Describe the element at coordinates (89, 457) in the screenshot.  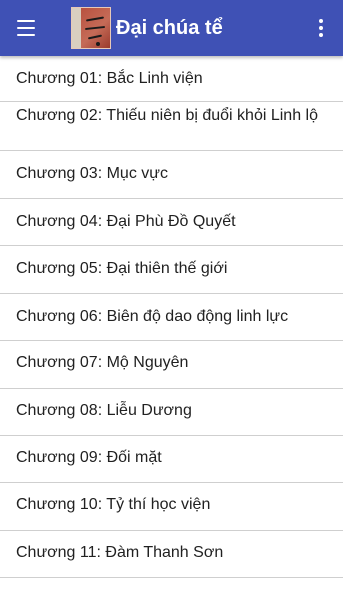
I see `chapter-label: Chương 09: Đối mặt` at that location.